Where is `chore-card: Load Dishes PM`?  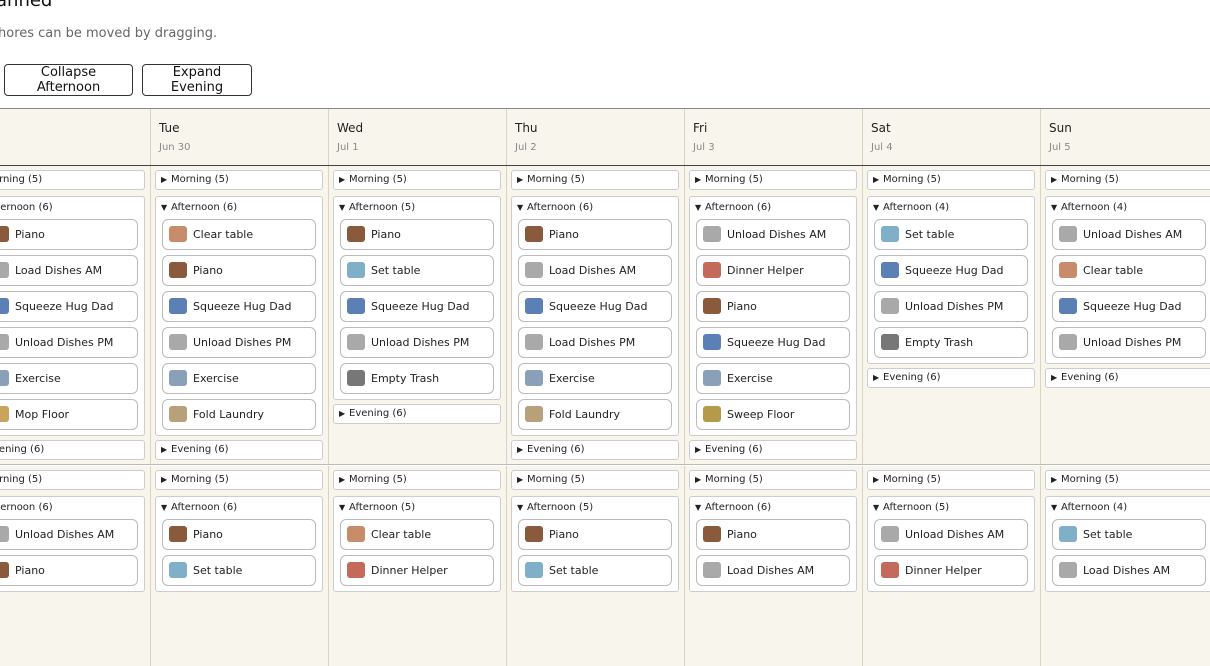
chore-card: Load Dishes PM is located at coordinates (595, 342).